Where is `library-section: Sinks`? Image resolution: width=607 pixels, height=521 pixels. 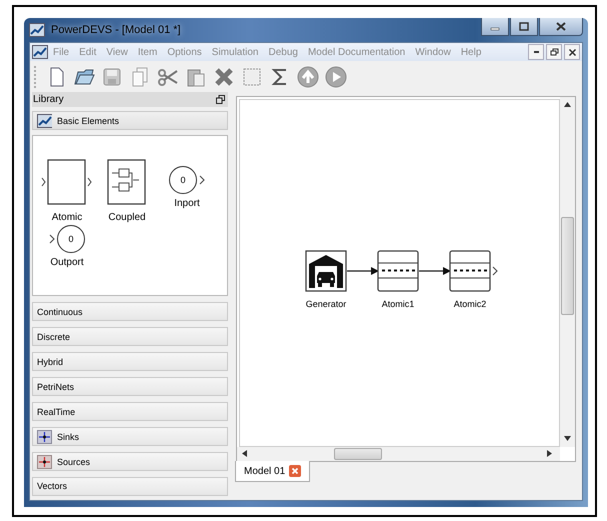
library-section: Sinks is located at coordinates (130, 436).